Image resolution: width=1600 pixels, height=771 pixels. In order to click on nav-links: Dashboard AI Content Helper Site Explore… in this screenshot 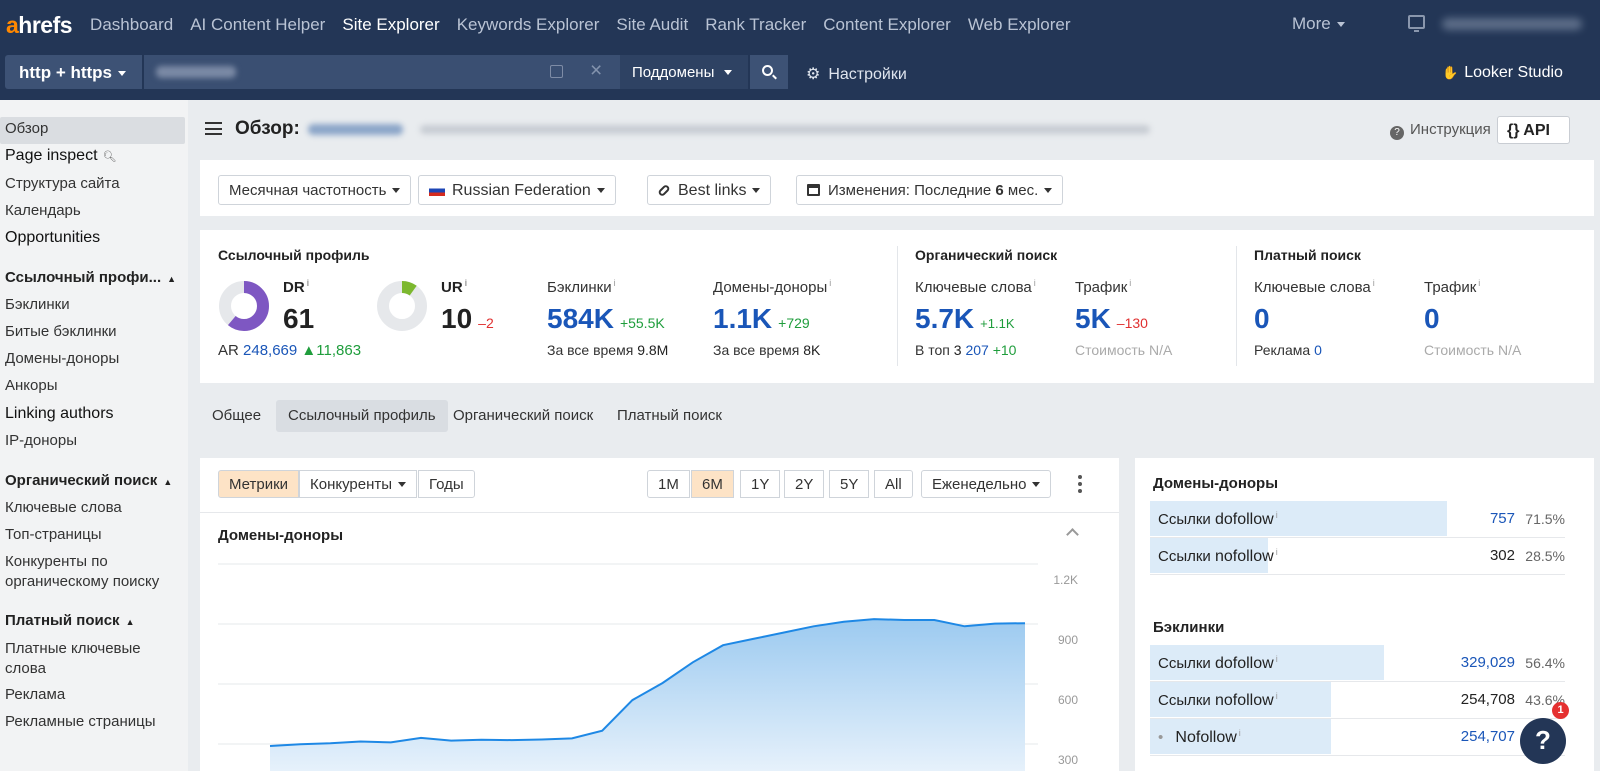, I will do `click(589, 25)`.